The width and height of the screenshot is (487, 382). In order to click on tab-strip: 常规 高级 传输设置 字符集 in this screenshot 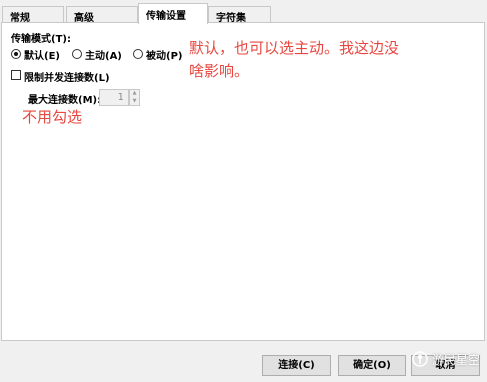, I will do `click(243, 12)`.